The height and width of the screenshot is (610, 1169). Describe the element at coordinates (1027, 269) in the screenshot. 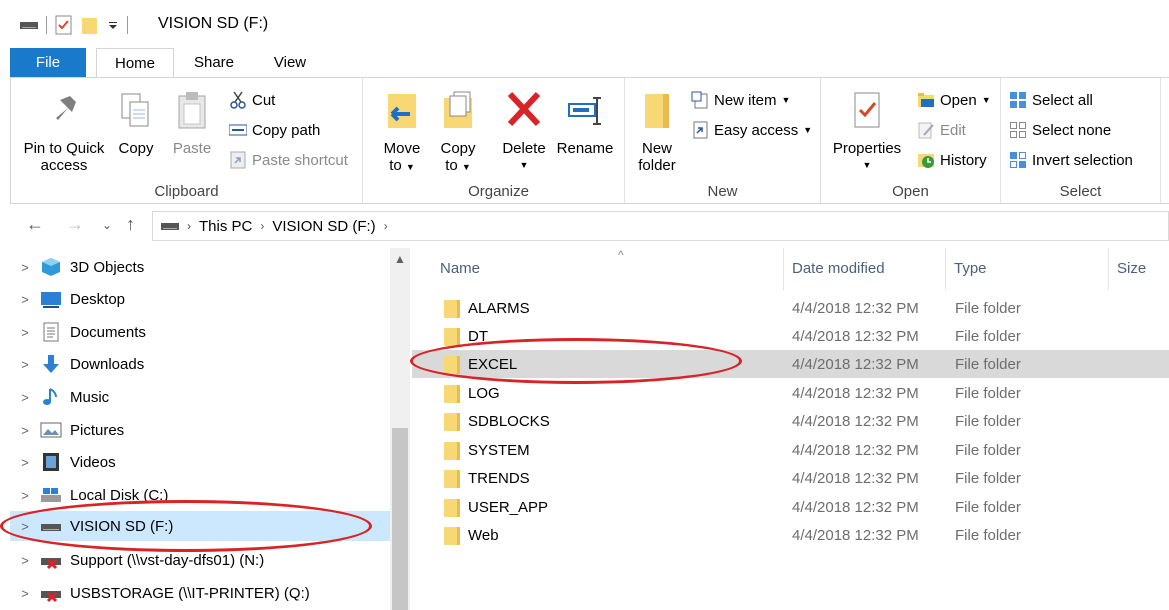

I see `column-header-type: Type` at that location.